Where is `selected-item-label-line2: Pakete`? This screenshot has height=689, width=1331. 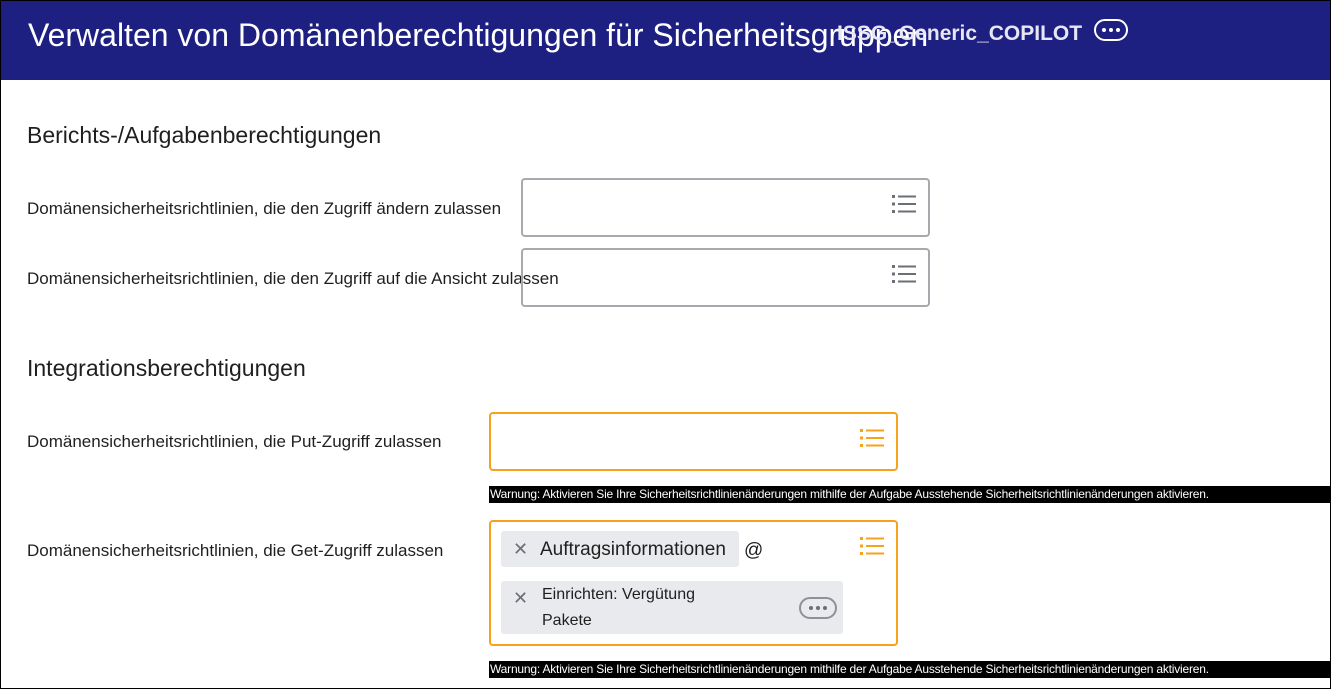 selected-item-label-line2: Pakete is located at coordinates (567, 620).